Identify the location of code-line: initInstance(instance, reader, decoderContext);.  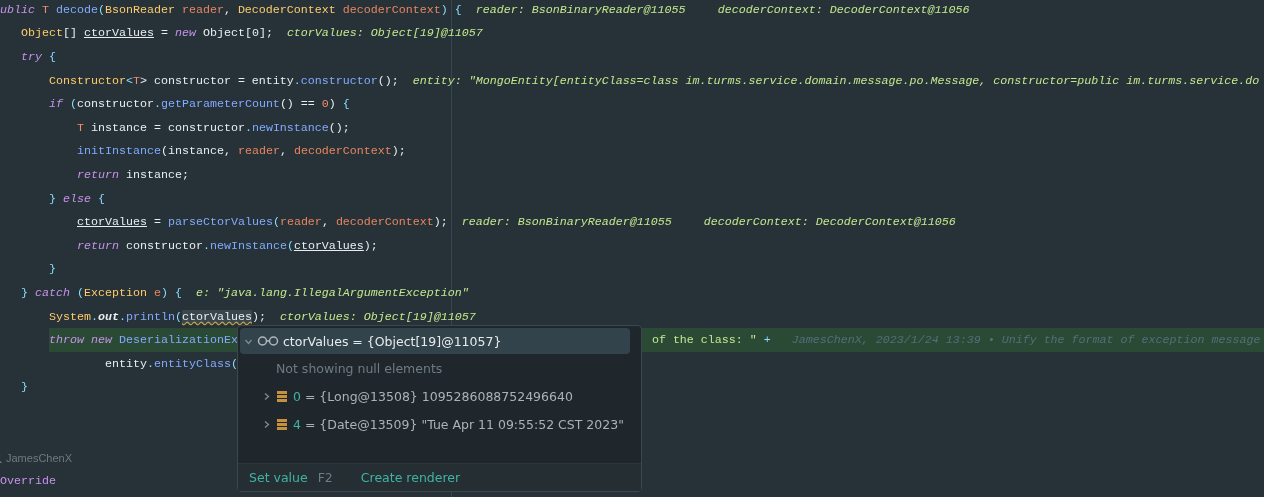
(241, 151).